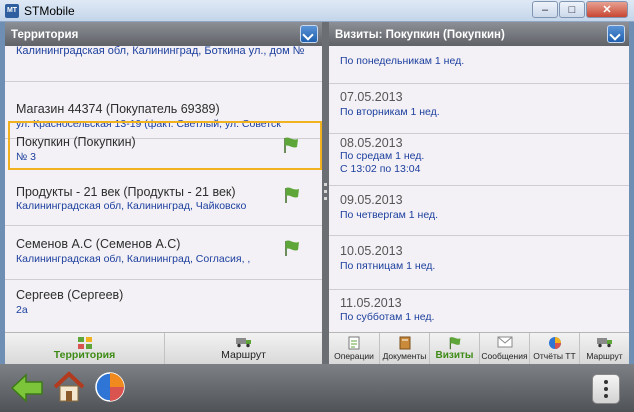 The image size is (634, 412). I want to click on visits-dropdown-button, so click(616, 34).